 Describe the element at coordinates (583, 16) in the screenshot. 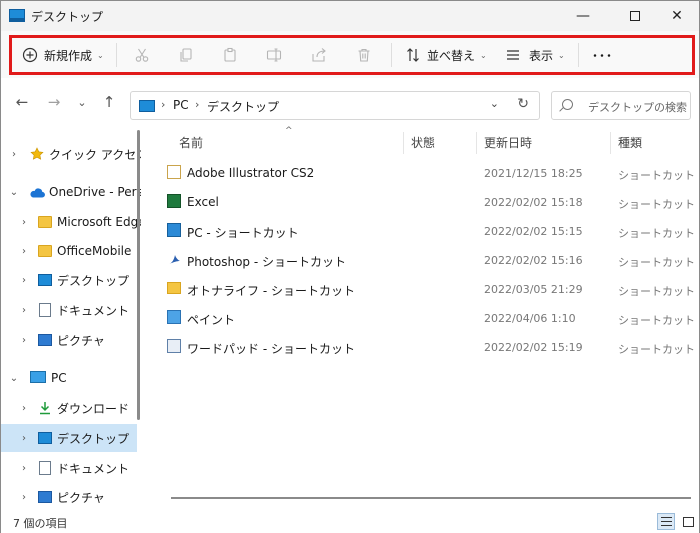

I see `minimize-button: —` at that location.